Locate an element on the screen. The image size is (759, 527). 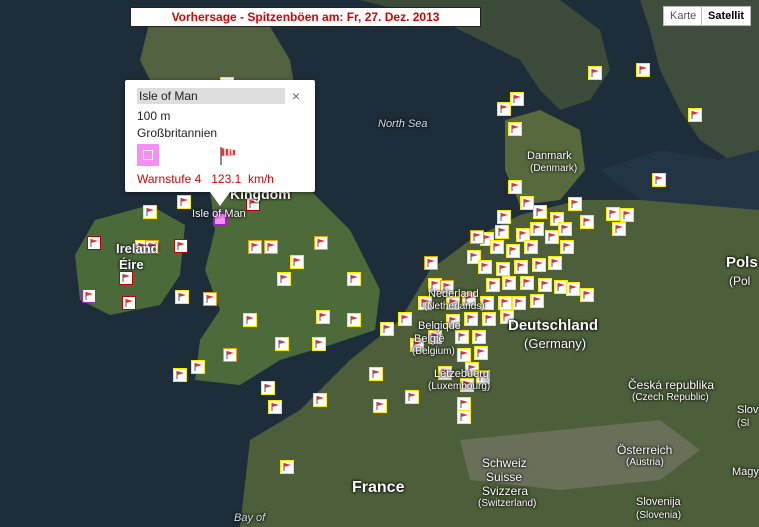
map-label-switzerland: (Switzerland) is located at coordinates (507, 503).